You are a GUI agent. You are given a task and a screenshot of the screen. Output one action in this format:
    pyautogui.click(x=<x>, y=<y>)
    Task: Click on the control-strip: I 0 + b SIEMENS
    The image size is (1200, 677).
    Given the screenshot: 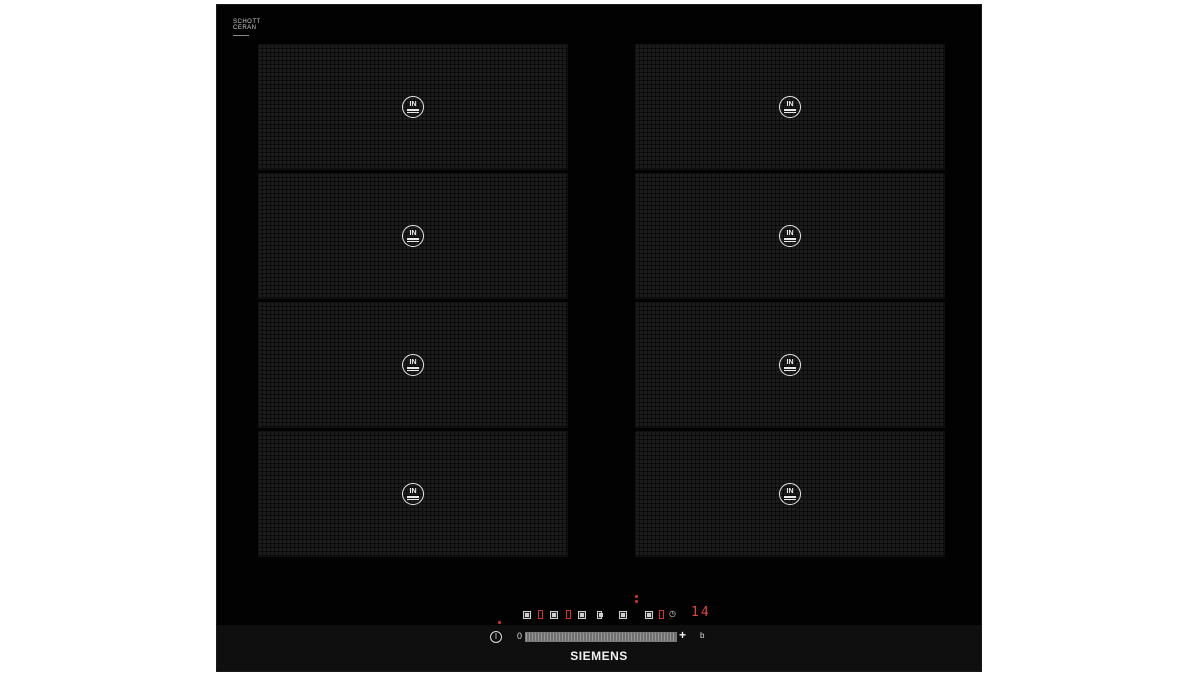 What is the action you would take?
    pyautogui.click(x=599, y=648)
    